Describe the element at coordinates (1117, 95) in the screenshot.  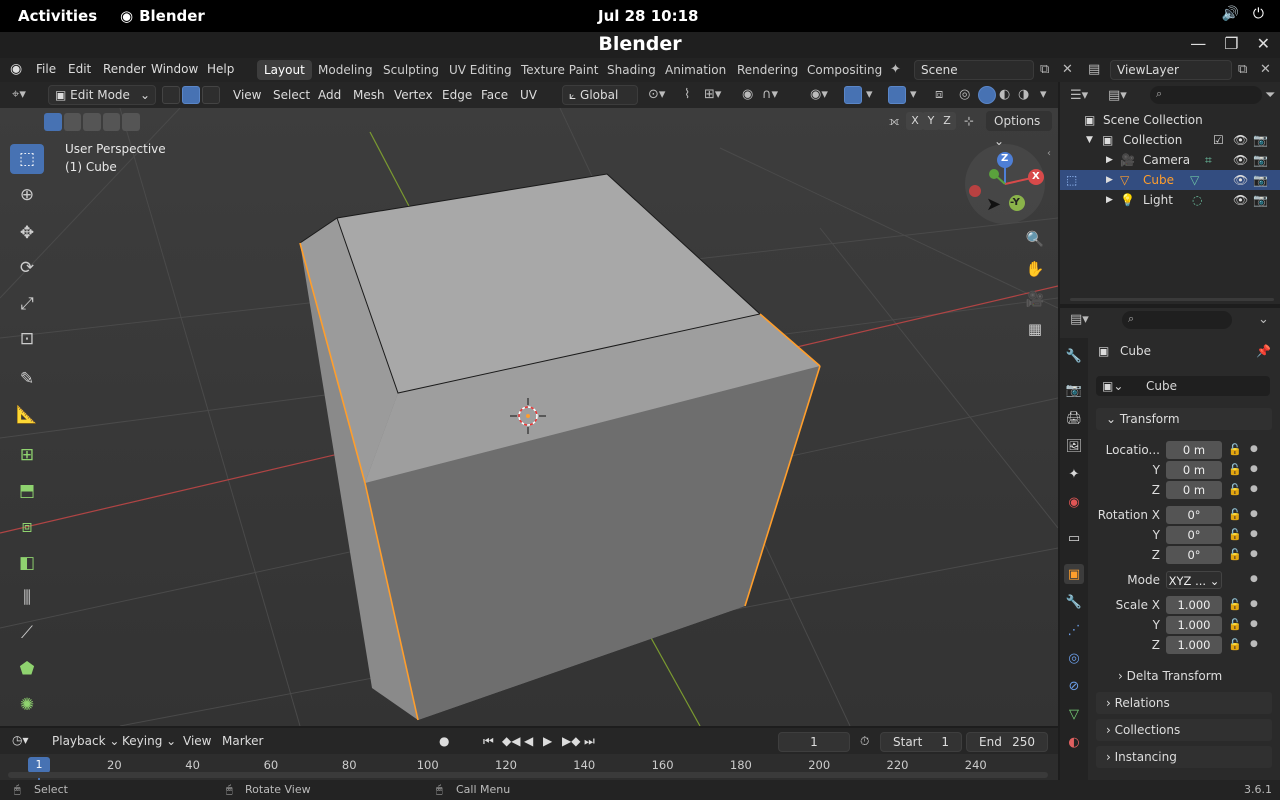
I see `display-mode-icon: ▤▾` at that location.